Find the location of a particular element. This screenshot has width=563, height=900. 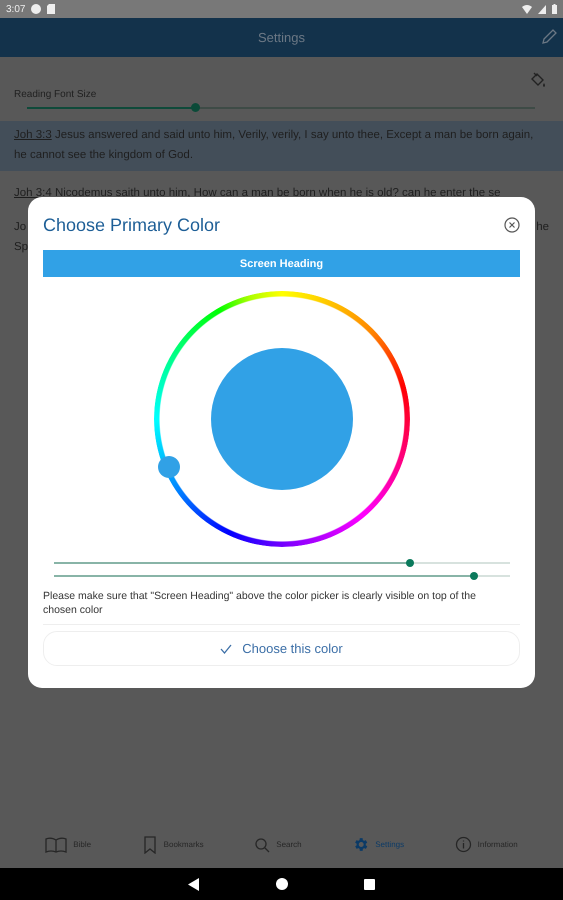

battery-icon is located at coordinates (554, 9).